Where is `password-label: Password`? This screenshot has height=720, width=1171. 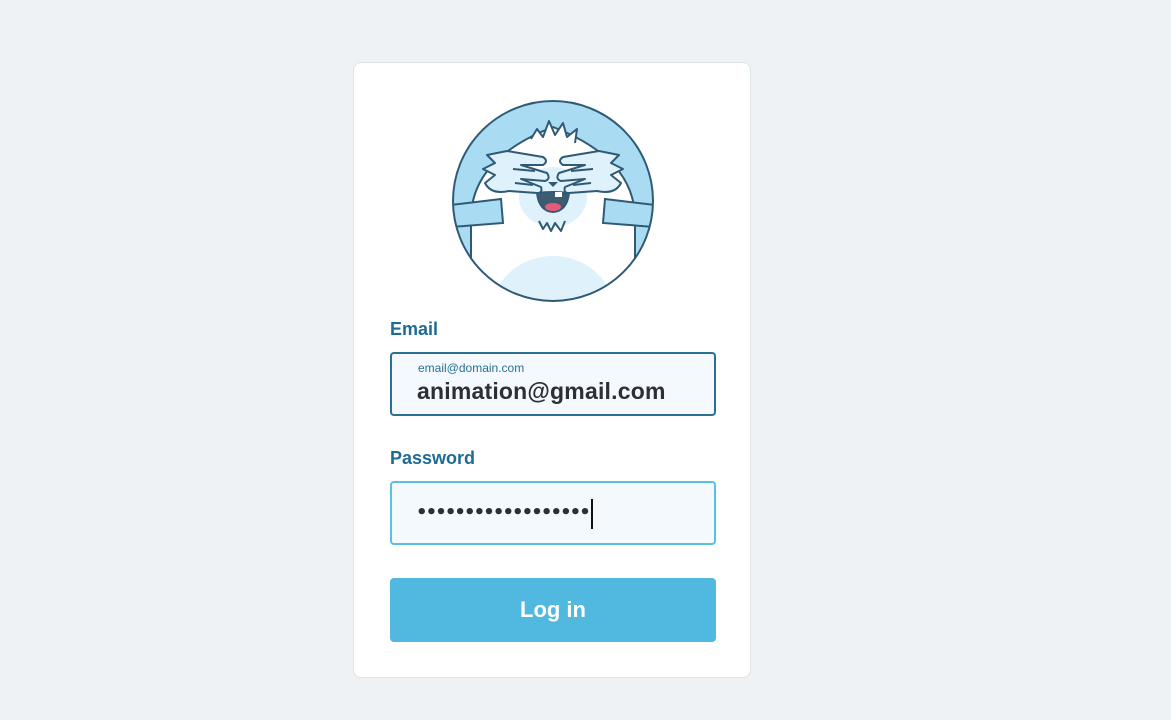 password-label: Password is located at coordinates (433, 458).